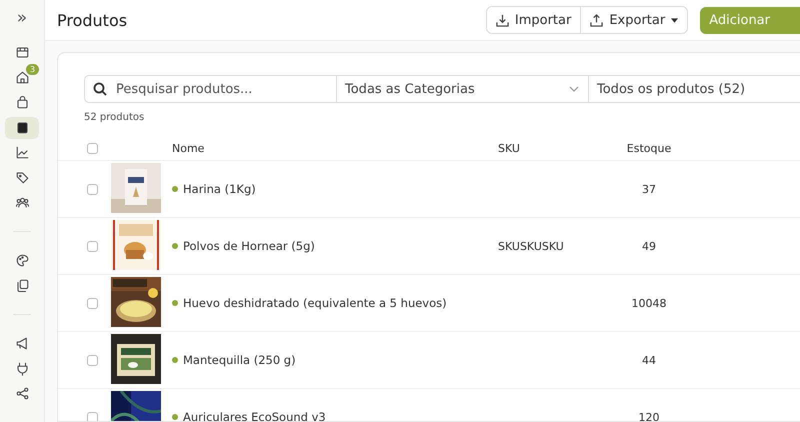 This screenshot has height=422, width=800. I want to click on select-all-checkbox, so click(92, 148).